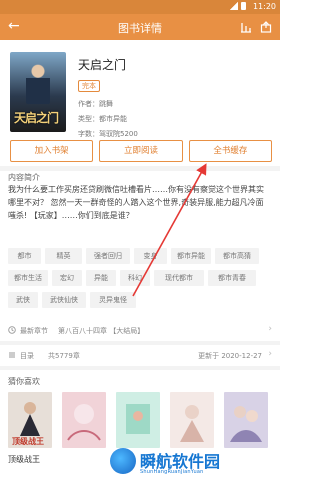 This screenshot has height=500, width=320. What do you see at coordinates (123, 461) in the screenshot?
I see `logo-icon` at bounding box center [123, 461].